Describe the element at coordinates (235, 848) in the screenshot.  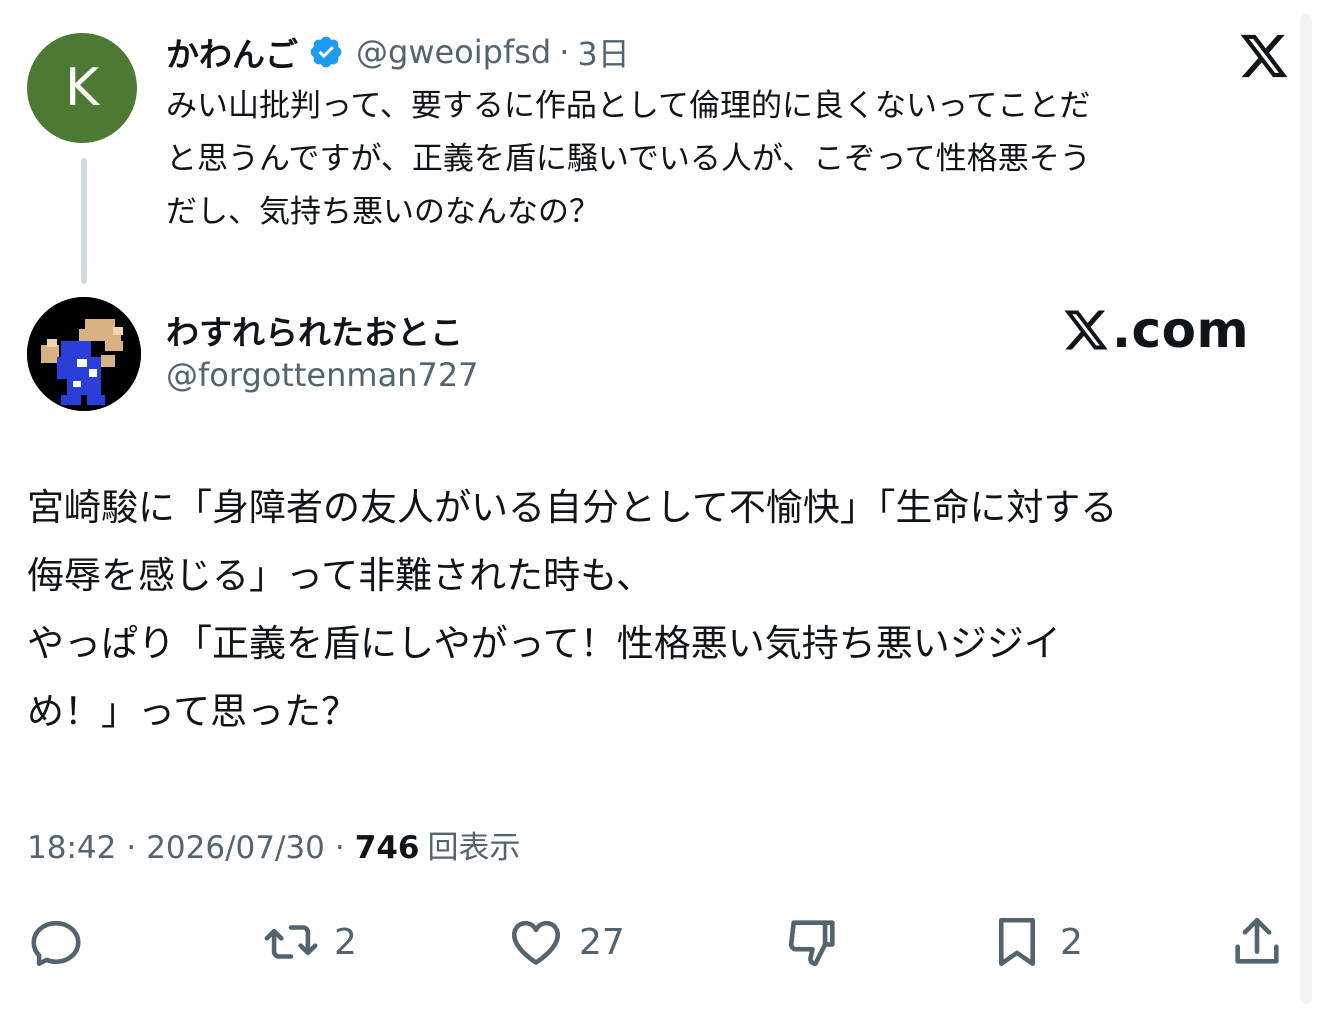
I see `tweet-date: 2026/07/30` at that location.